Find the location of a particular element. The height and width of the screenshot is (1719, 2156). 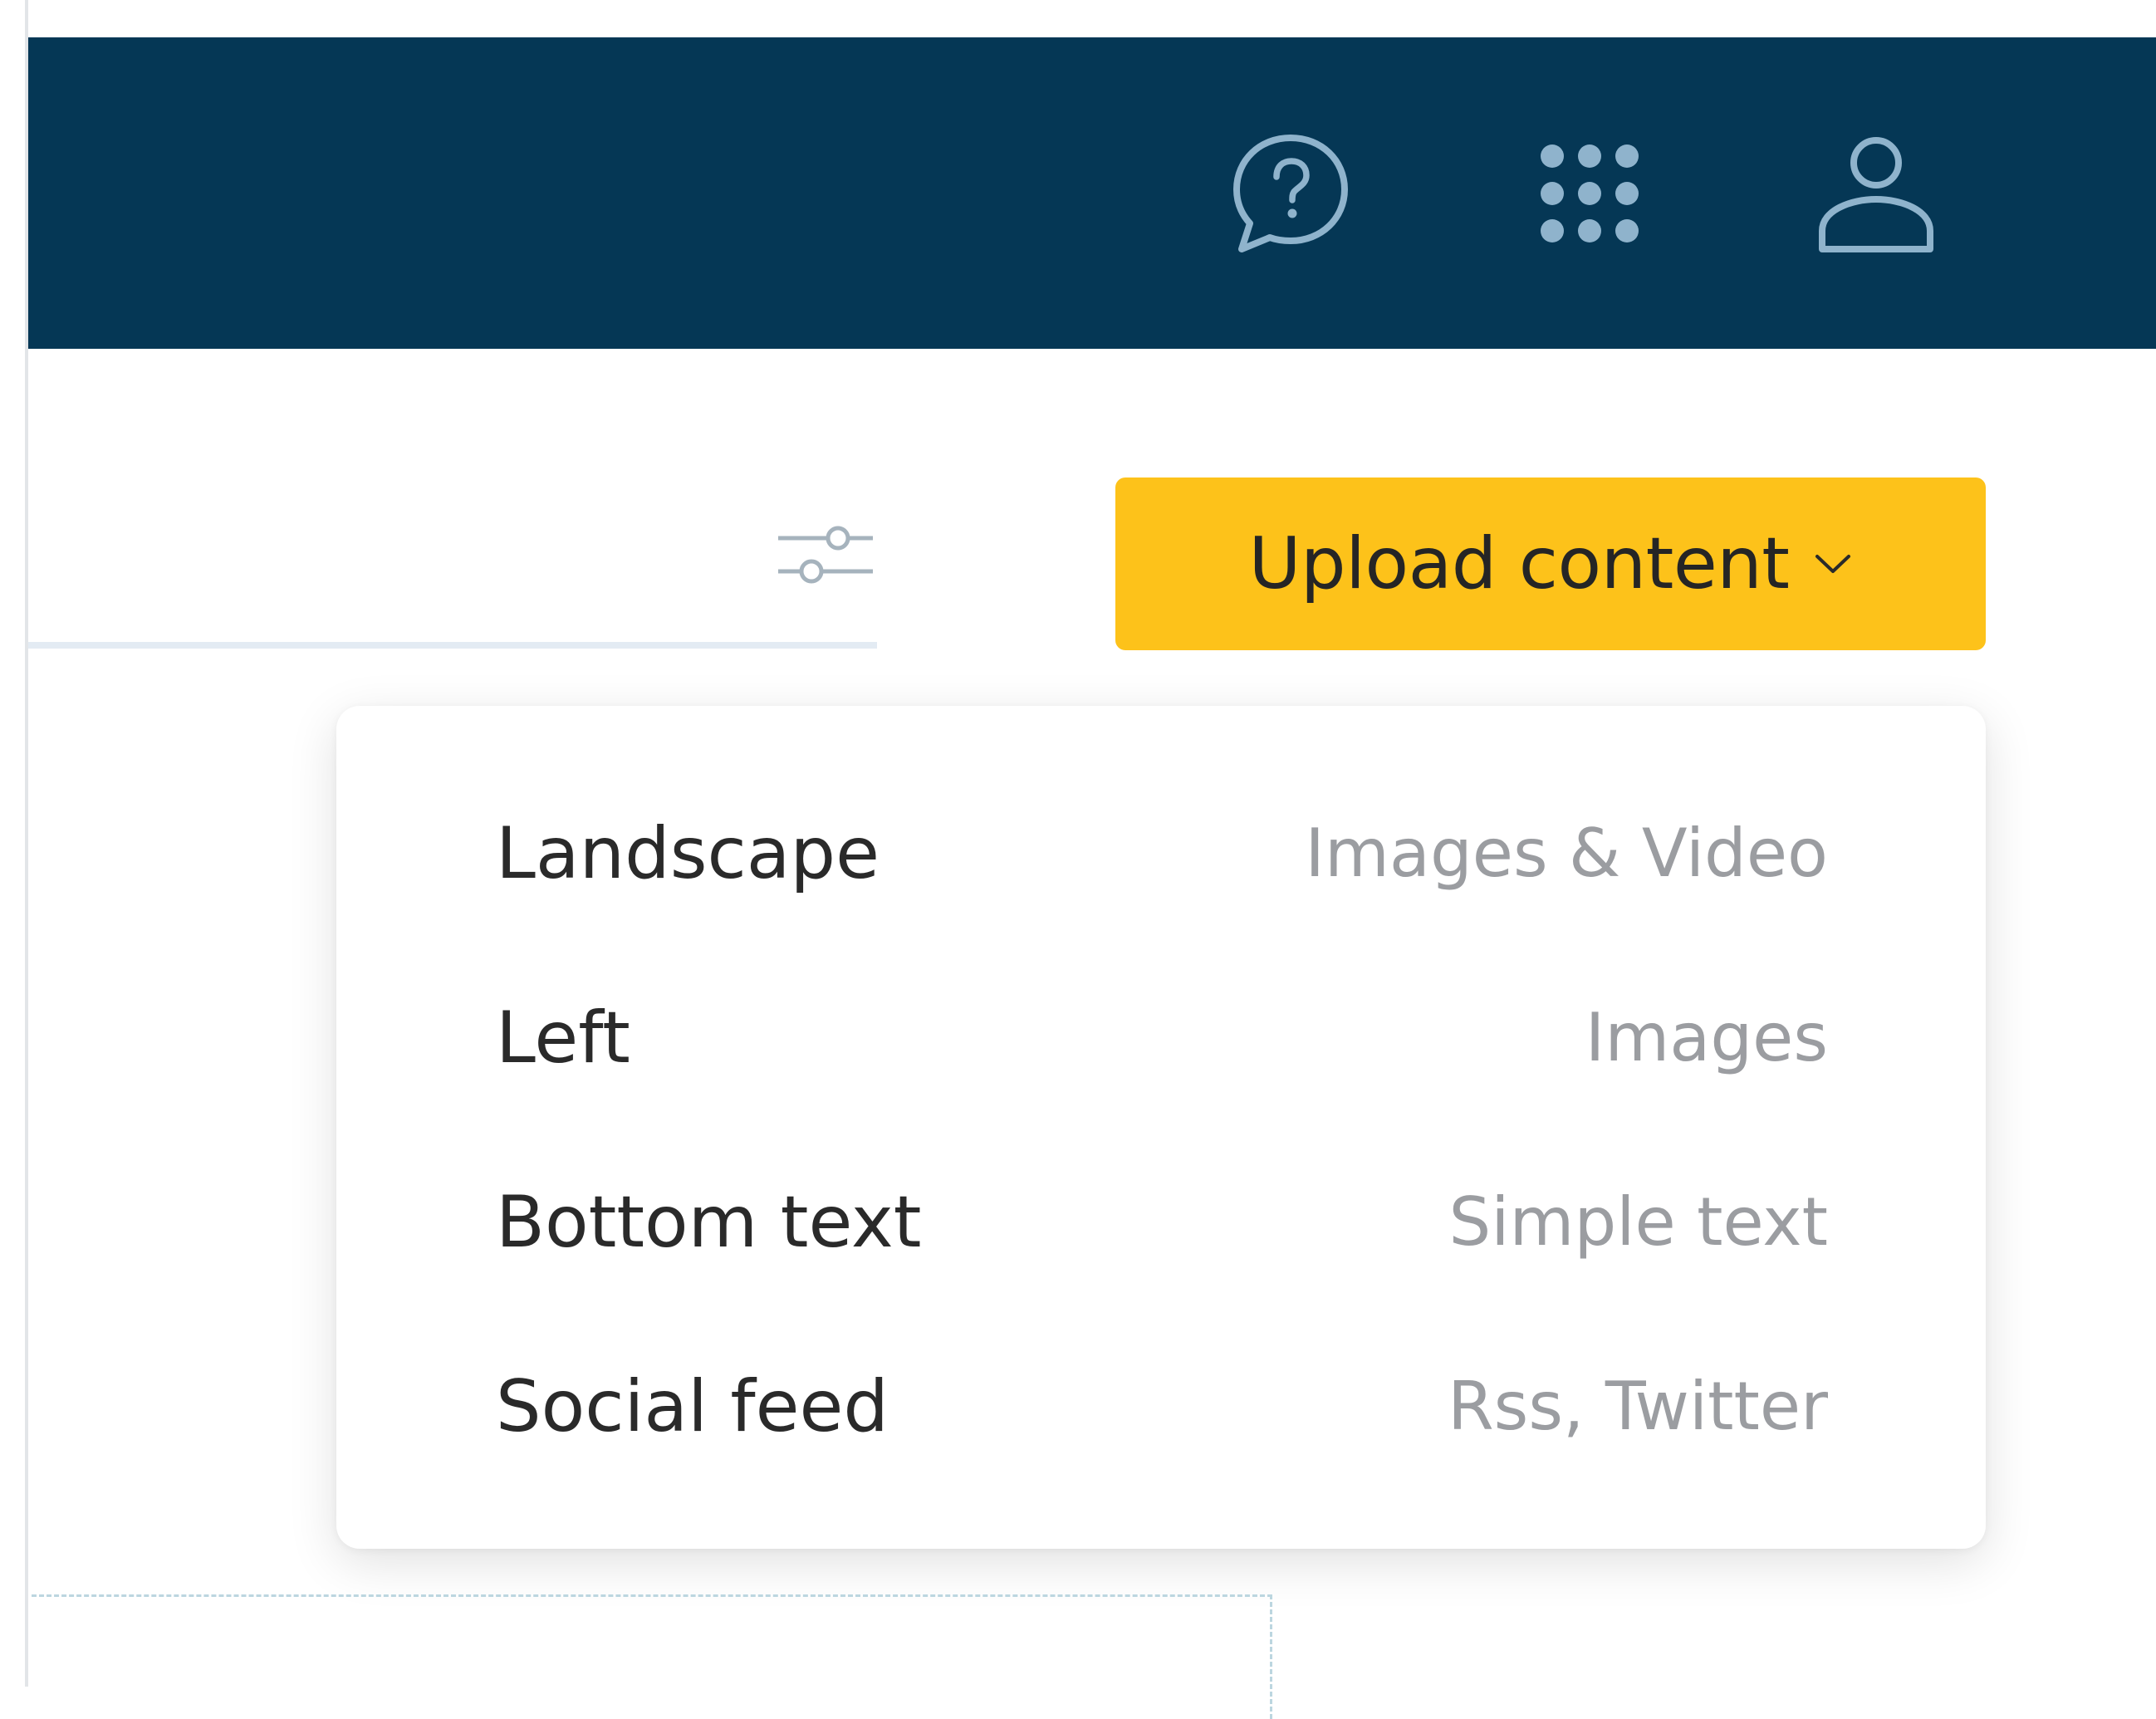

upload-content-button: Upload content is located at coordinates (1550, 564).